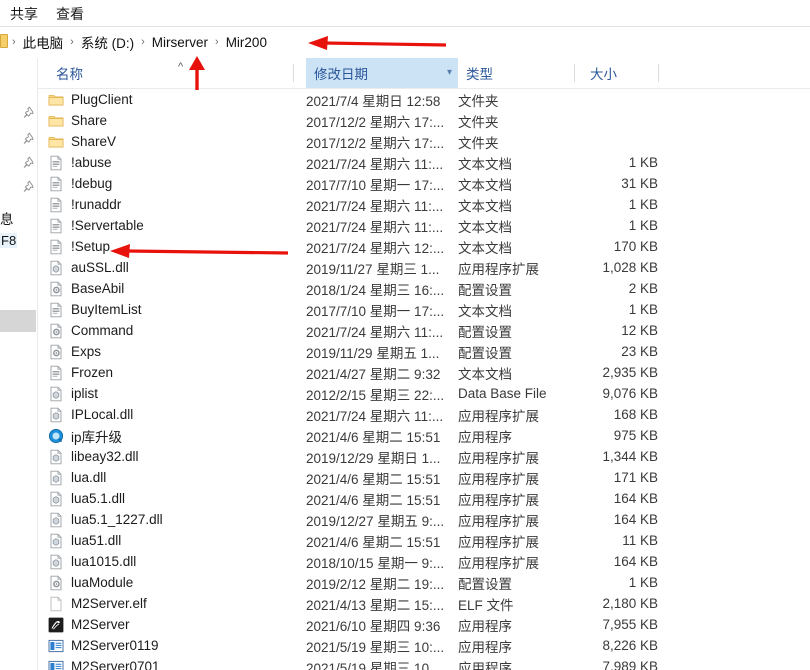 The image size is (810, 670). Describe the element at coordinates (169, 414) in the screenshot. I see `file-name-cell: IPLocal.dll` at that location.